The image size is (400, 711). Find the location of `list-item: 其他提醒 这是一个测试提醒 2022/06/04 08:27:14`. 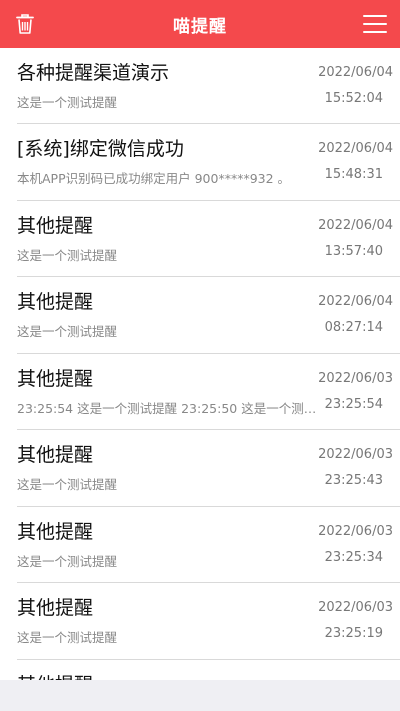

list-item: 其他提醒 这是一个测试提醒 2022/06/04 08:27:14 is located at coordinates (208, 315).